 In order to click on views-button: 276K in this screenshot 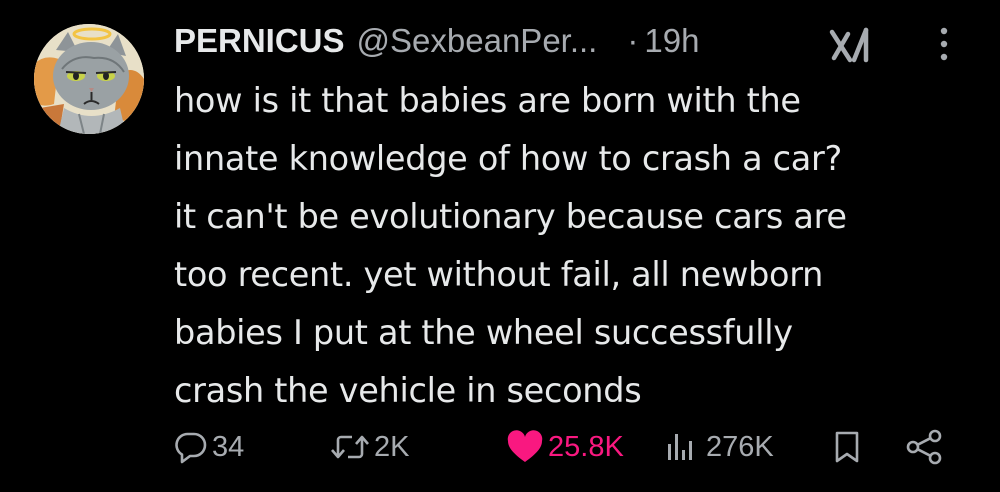, I will do `click(718, 447)`.